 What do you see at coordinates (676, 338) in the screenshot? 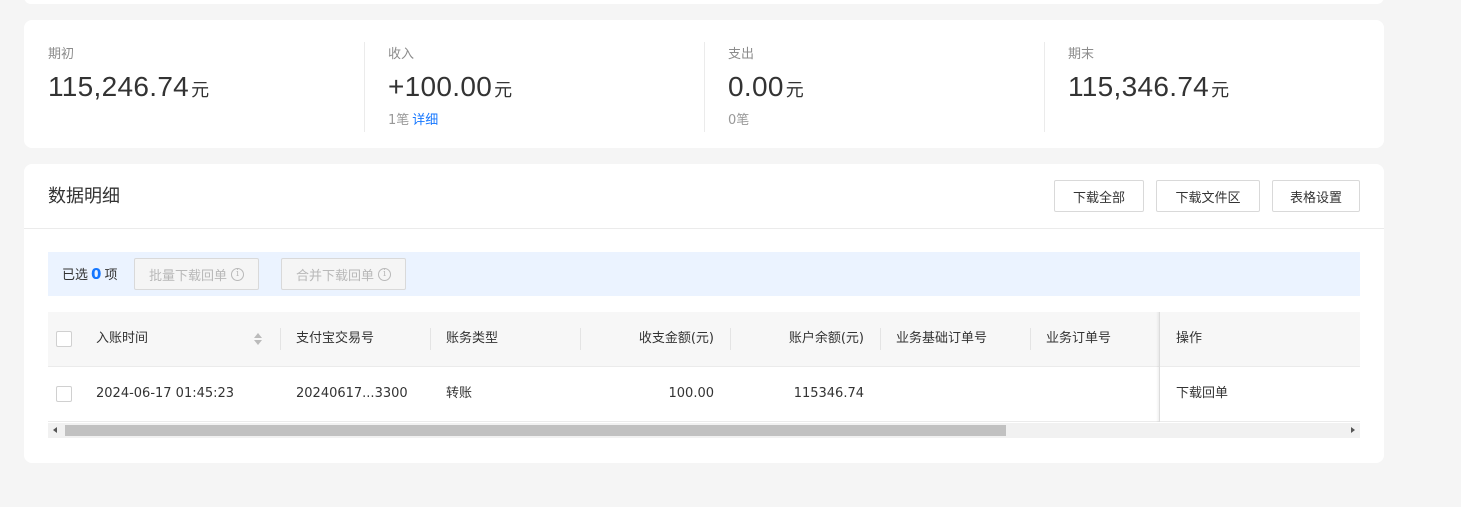
I see `col-amount-header: 收支金额(元)` at bounding box center [676, 338].